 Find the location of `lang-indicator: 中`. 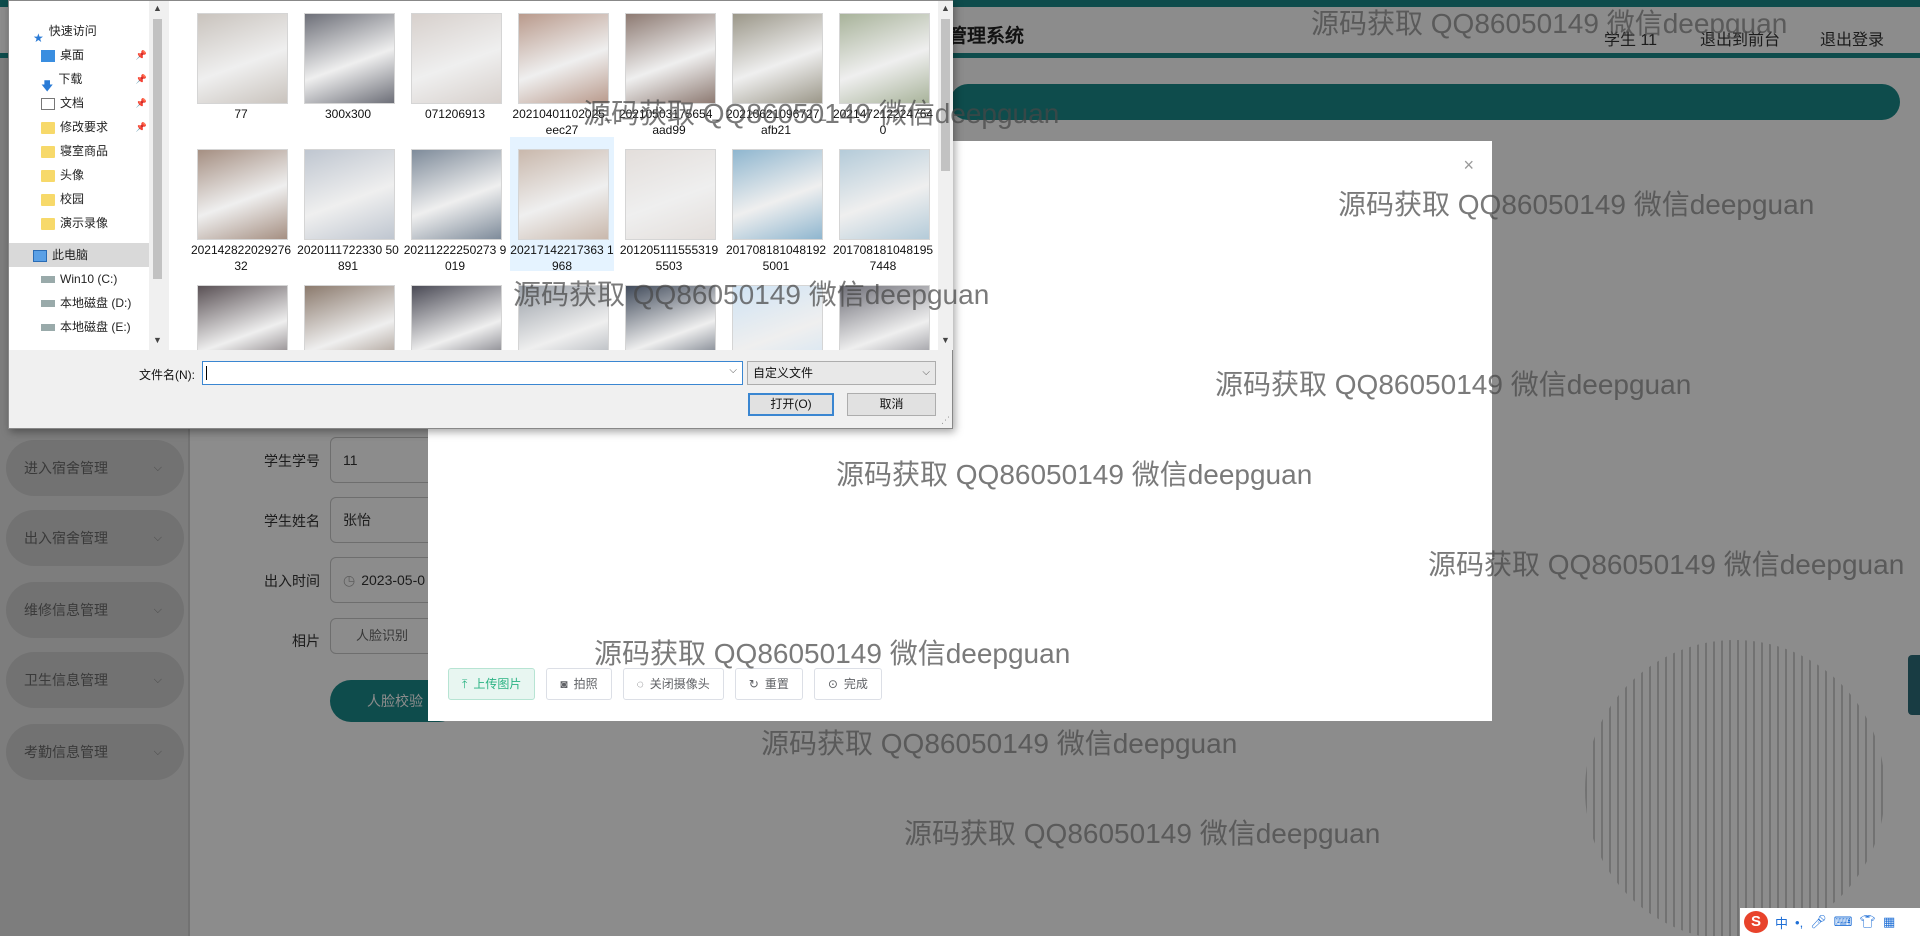

lang-indicator: 中 is located at coordinates (1781, 922).